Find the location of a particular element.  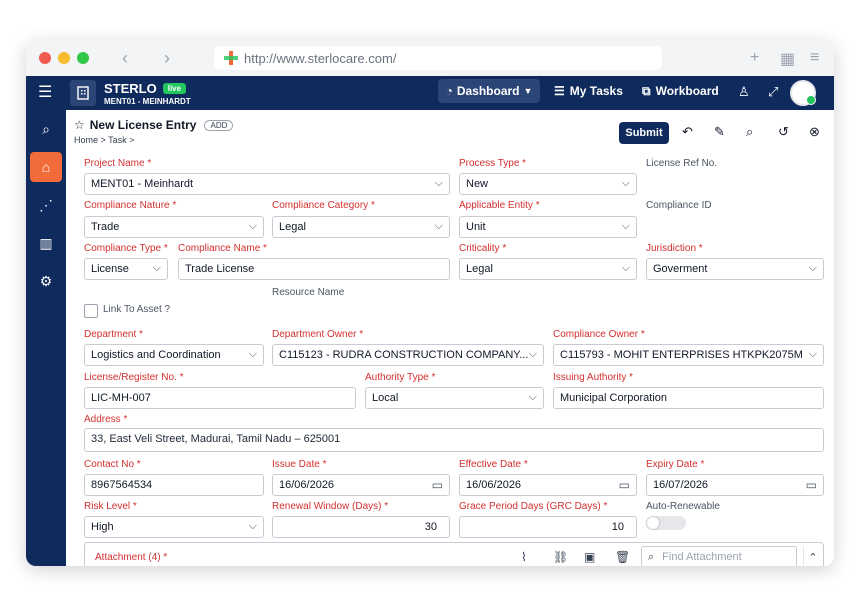

department-label: Department * is located at coordinates (113, 334).